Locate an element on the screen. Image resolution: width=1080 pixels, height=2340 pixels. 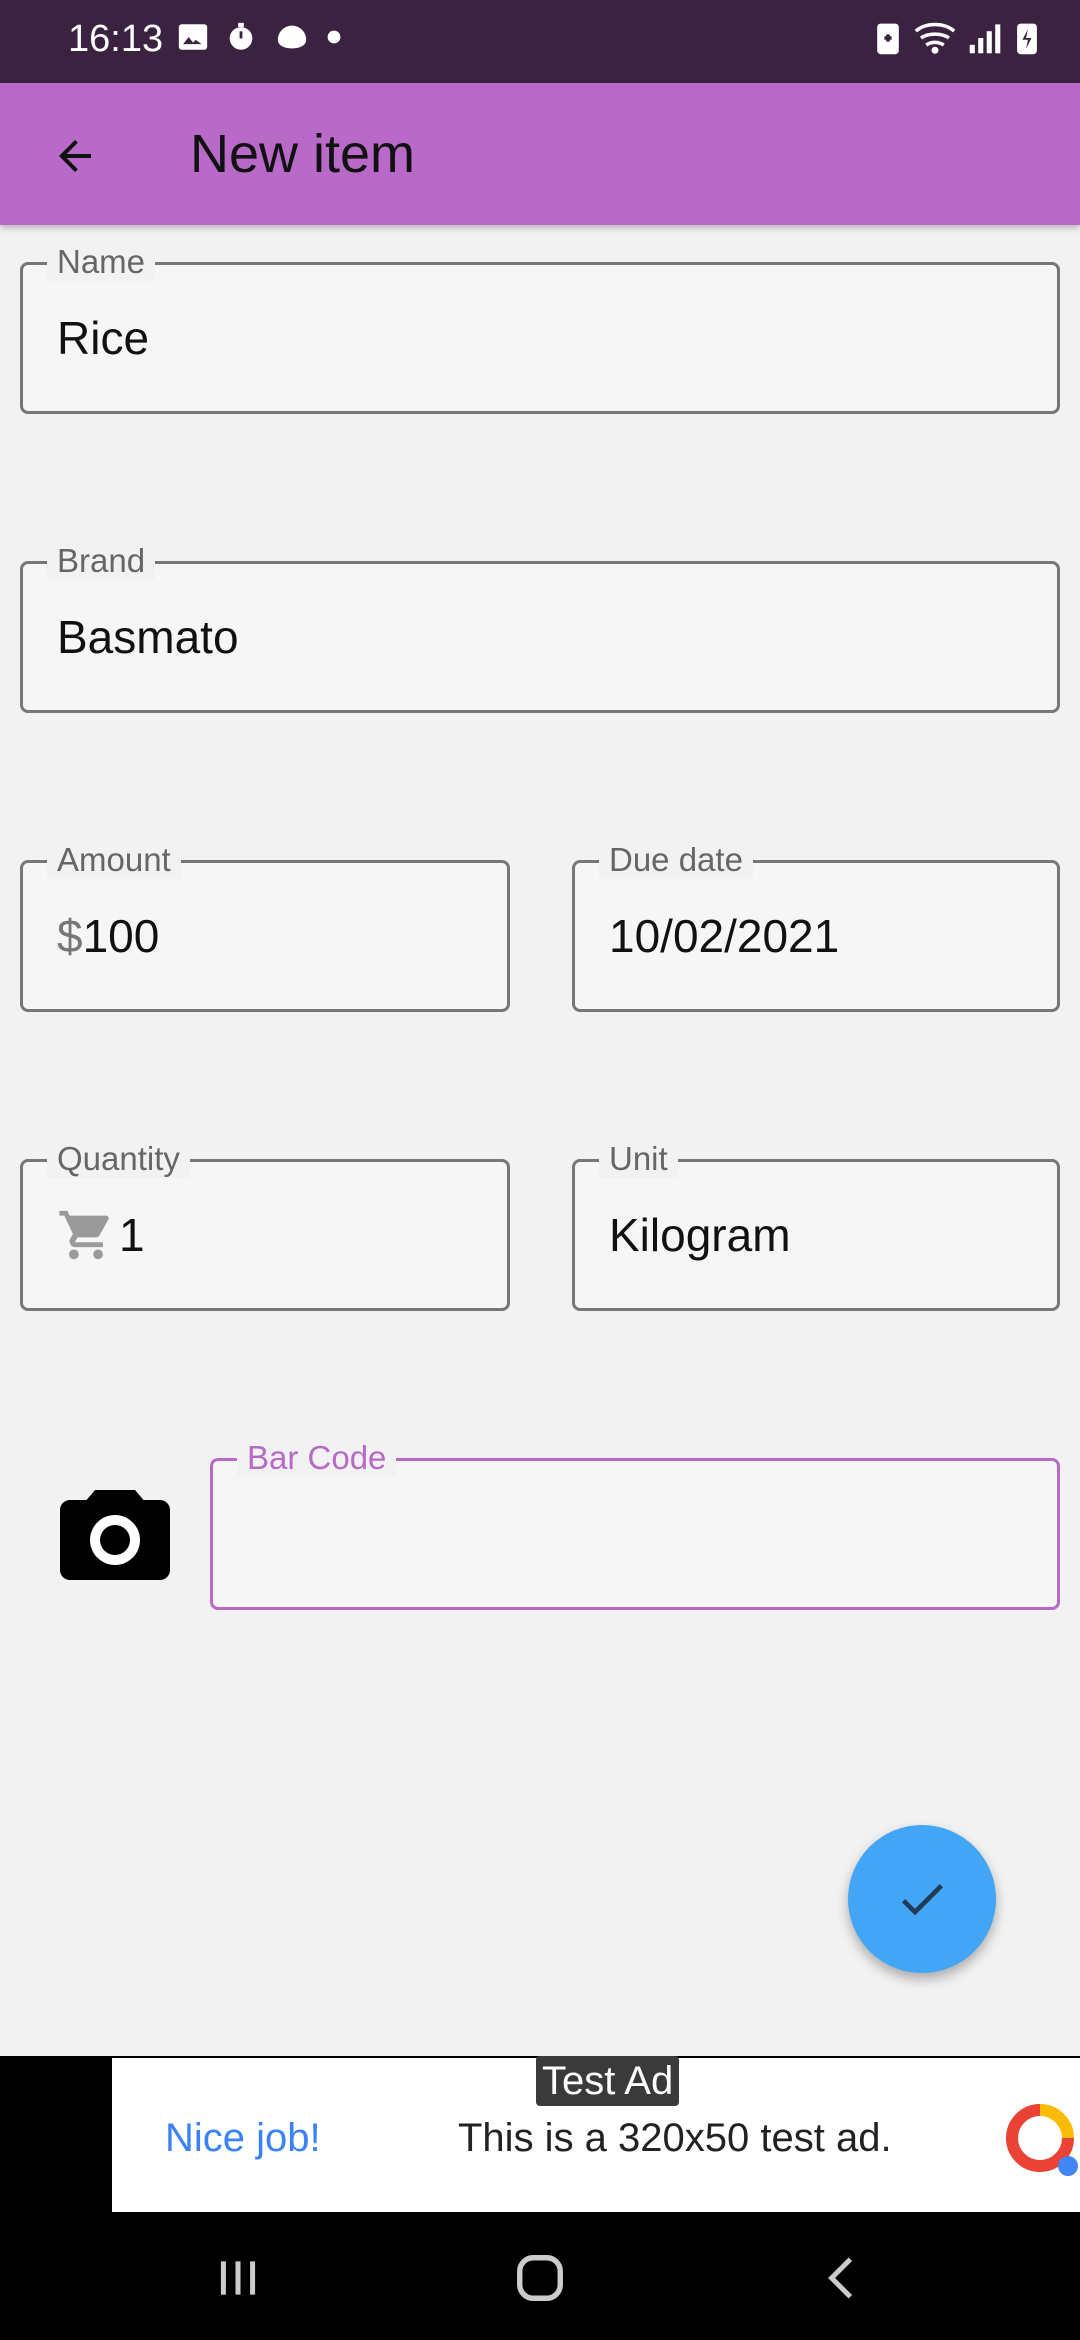
brand-label: Brand is located at coordinates (101, 561).